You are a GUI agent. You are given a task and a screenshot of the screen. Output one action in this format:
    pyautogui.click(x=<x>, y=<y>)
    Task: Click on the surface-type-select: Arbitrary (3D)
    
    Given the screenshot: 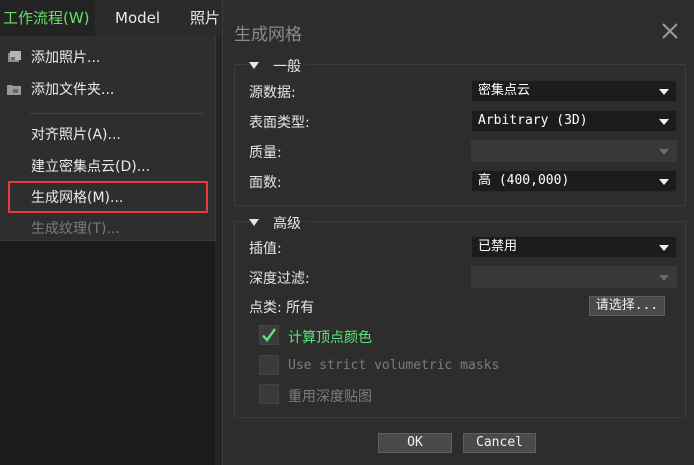 What is the action you would take?
    pyautogui.click(x=574, y=121)
    